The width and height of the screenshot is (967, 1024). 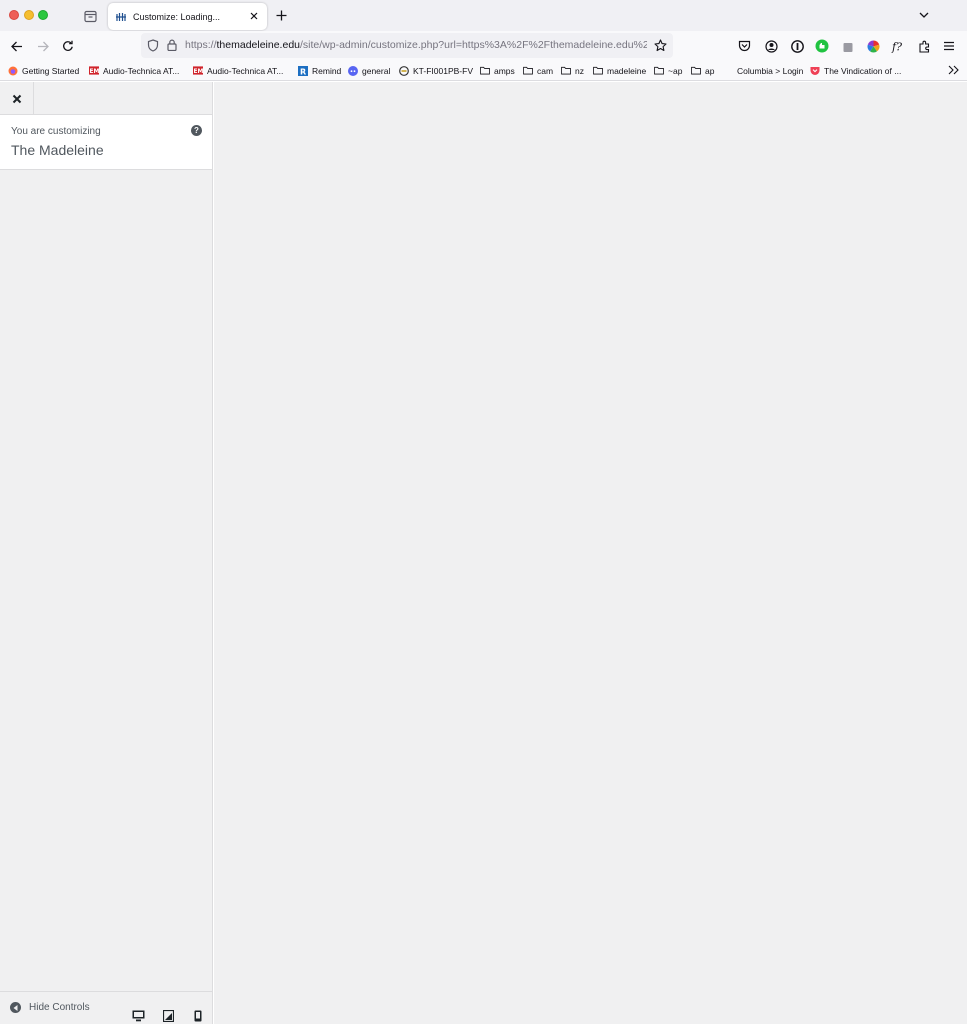 I want to click on bookmark-folder: ap, so click(x=702, y=70).